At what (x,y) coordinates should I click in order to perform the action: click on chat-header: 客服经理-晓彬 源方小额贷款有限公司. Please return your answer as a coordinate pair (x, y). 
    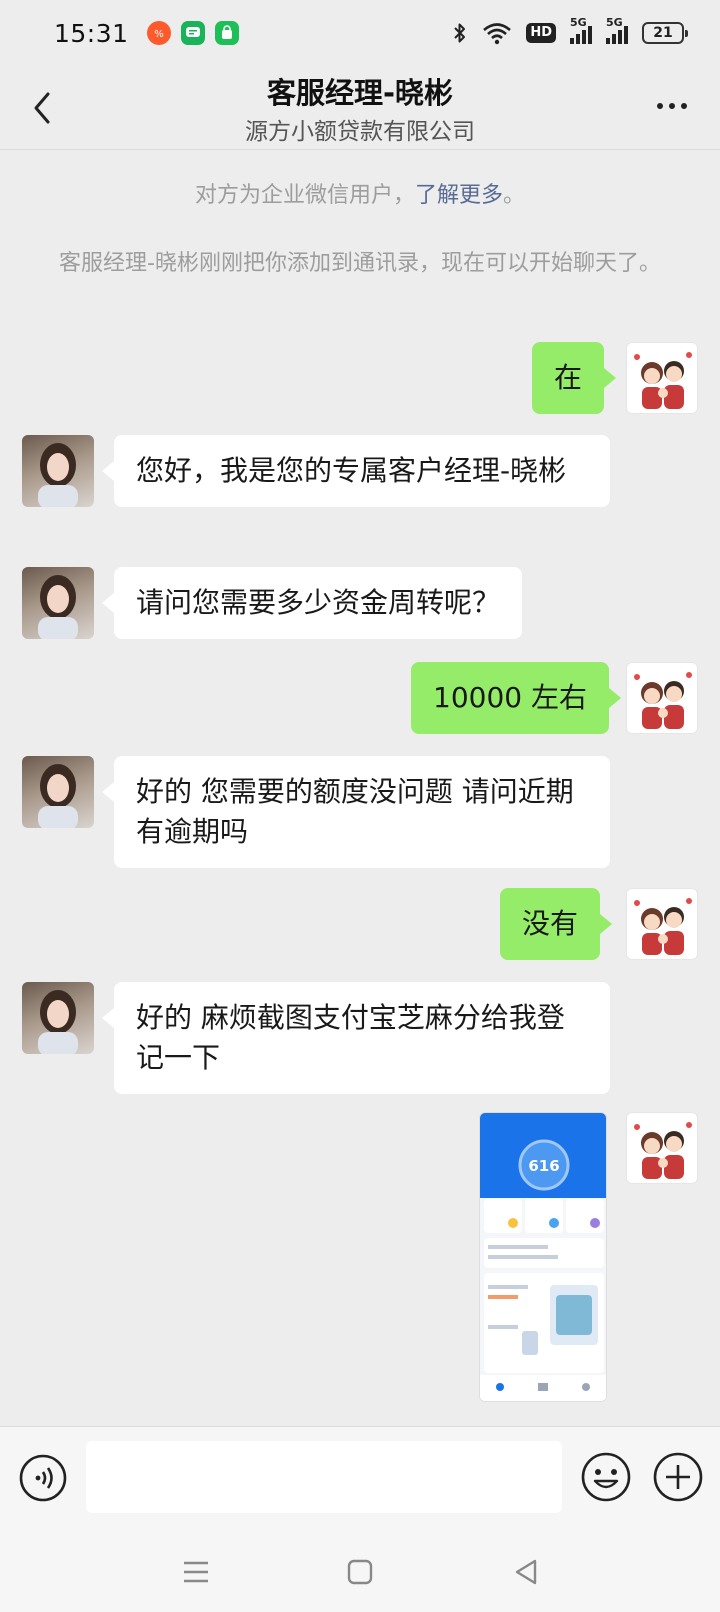
    Looking at the image, I should click on (360, 108).